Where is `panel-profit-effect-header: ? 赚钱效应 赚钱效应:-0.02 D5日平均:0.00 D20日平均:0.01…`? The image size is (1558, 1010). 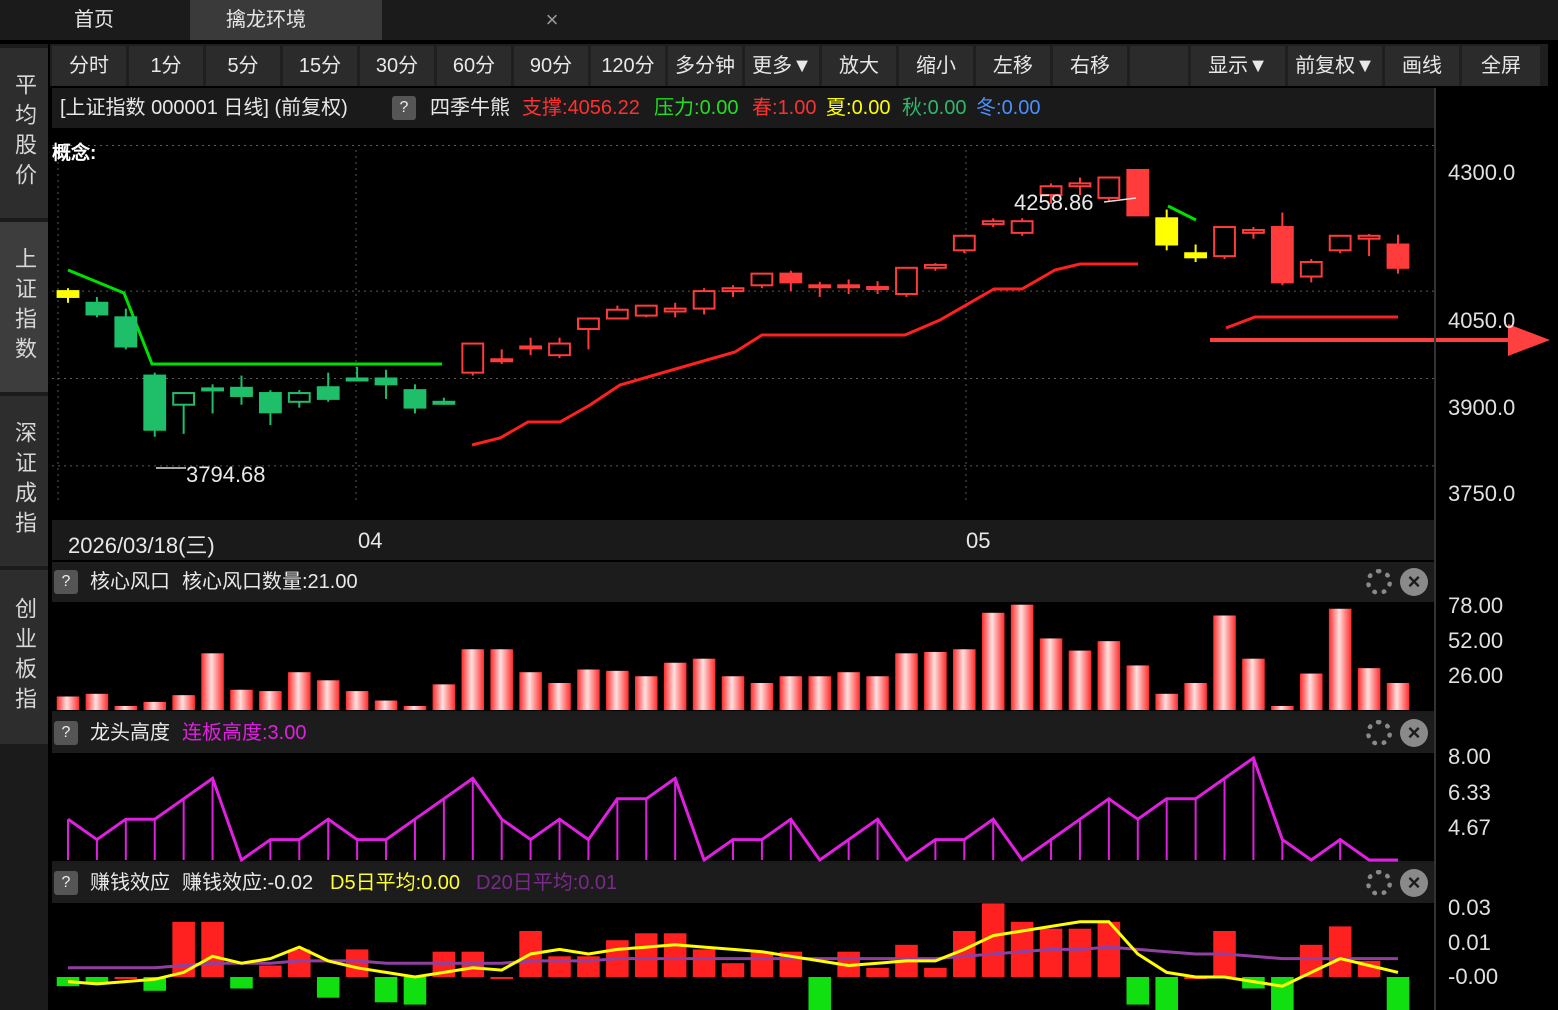
panel-profit-effect-header: ? 赚钱效应 赚钱效应:-0.02 D5日平均:0.00 D20日平均:0.01… is located at coordinates (743, 883).